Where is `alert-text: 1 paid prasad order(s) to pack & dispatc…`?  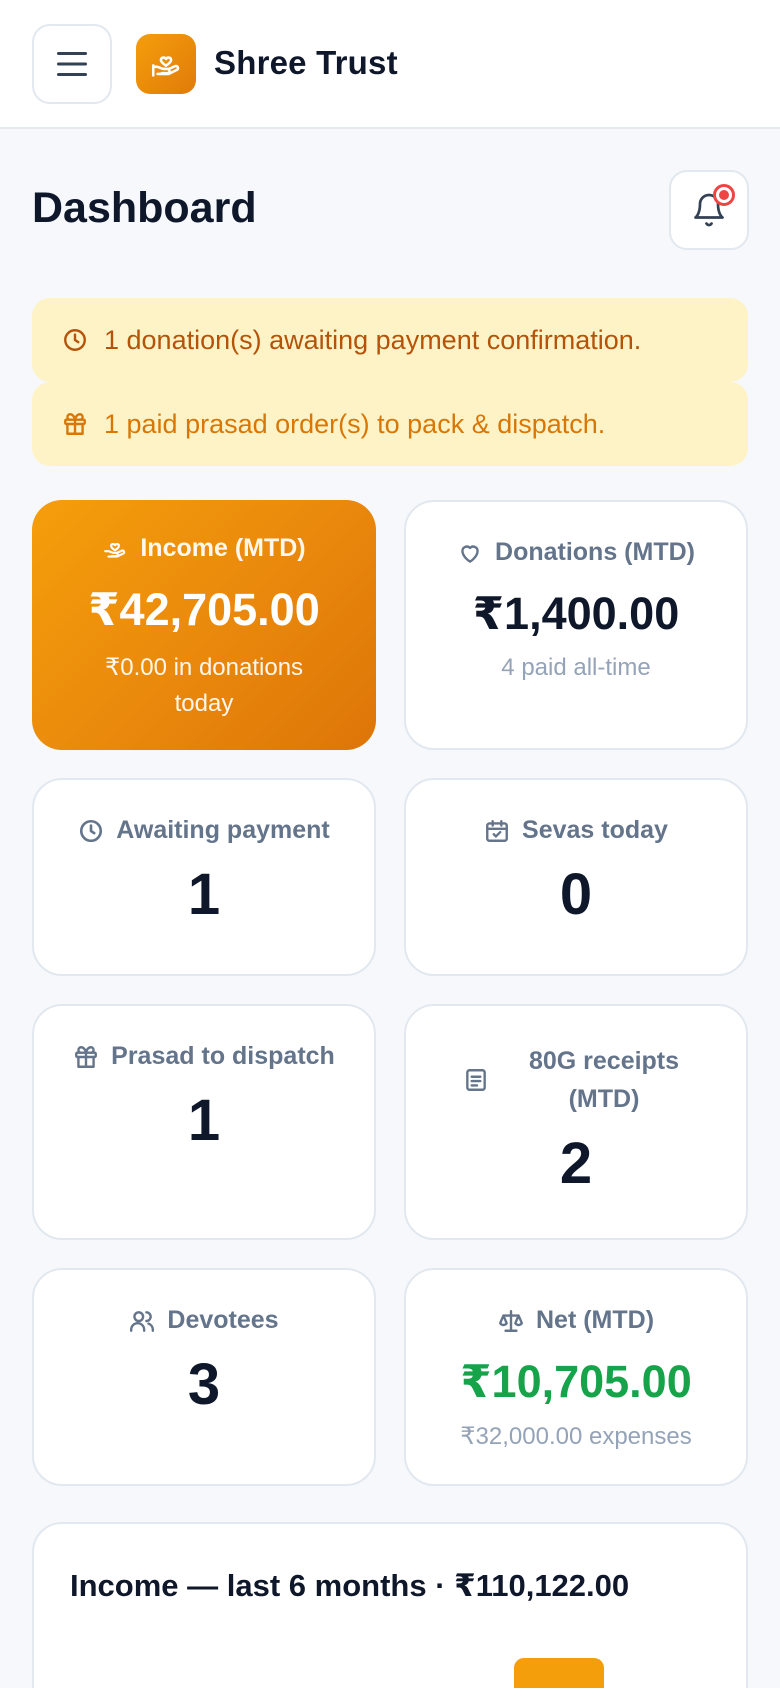
alert-text: 1 paid prasad order(s) to pack & dispatc… is located at coordinates (355, 423).